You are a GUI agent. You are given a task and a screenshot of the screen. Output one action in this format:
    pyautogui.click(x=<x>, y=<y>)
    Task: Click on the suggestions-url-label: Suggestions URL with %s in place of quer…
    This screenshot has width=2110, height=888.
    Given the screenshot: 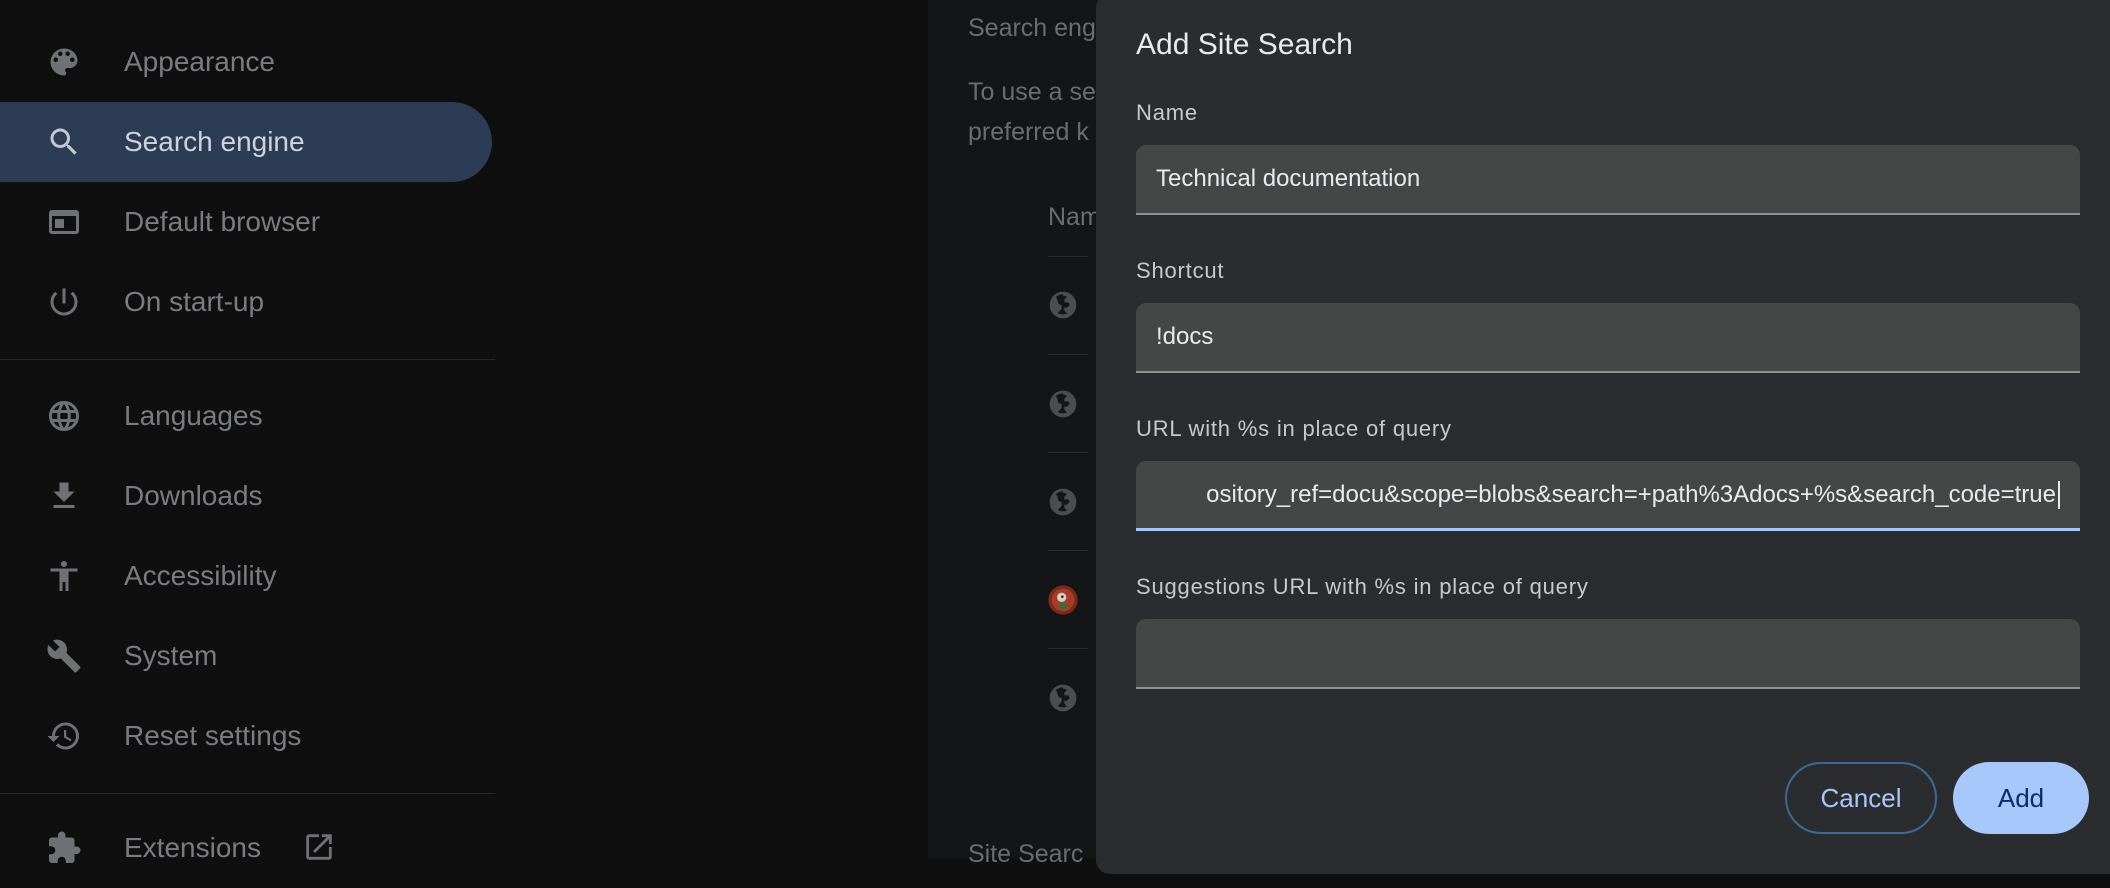 What is the action you would take?
    pyautogui.click(x=1362, y=586)
    